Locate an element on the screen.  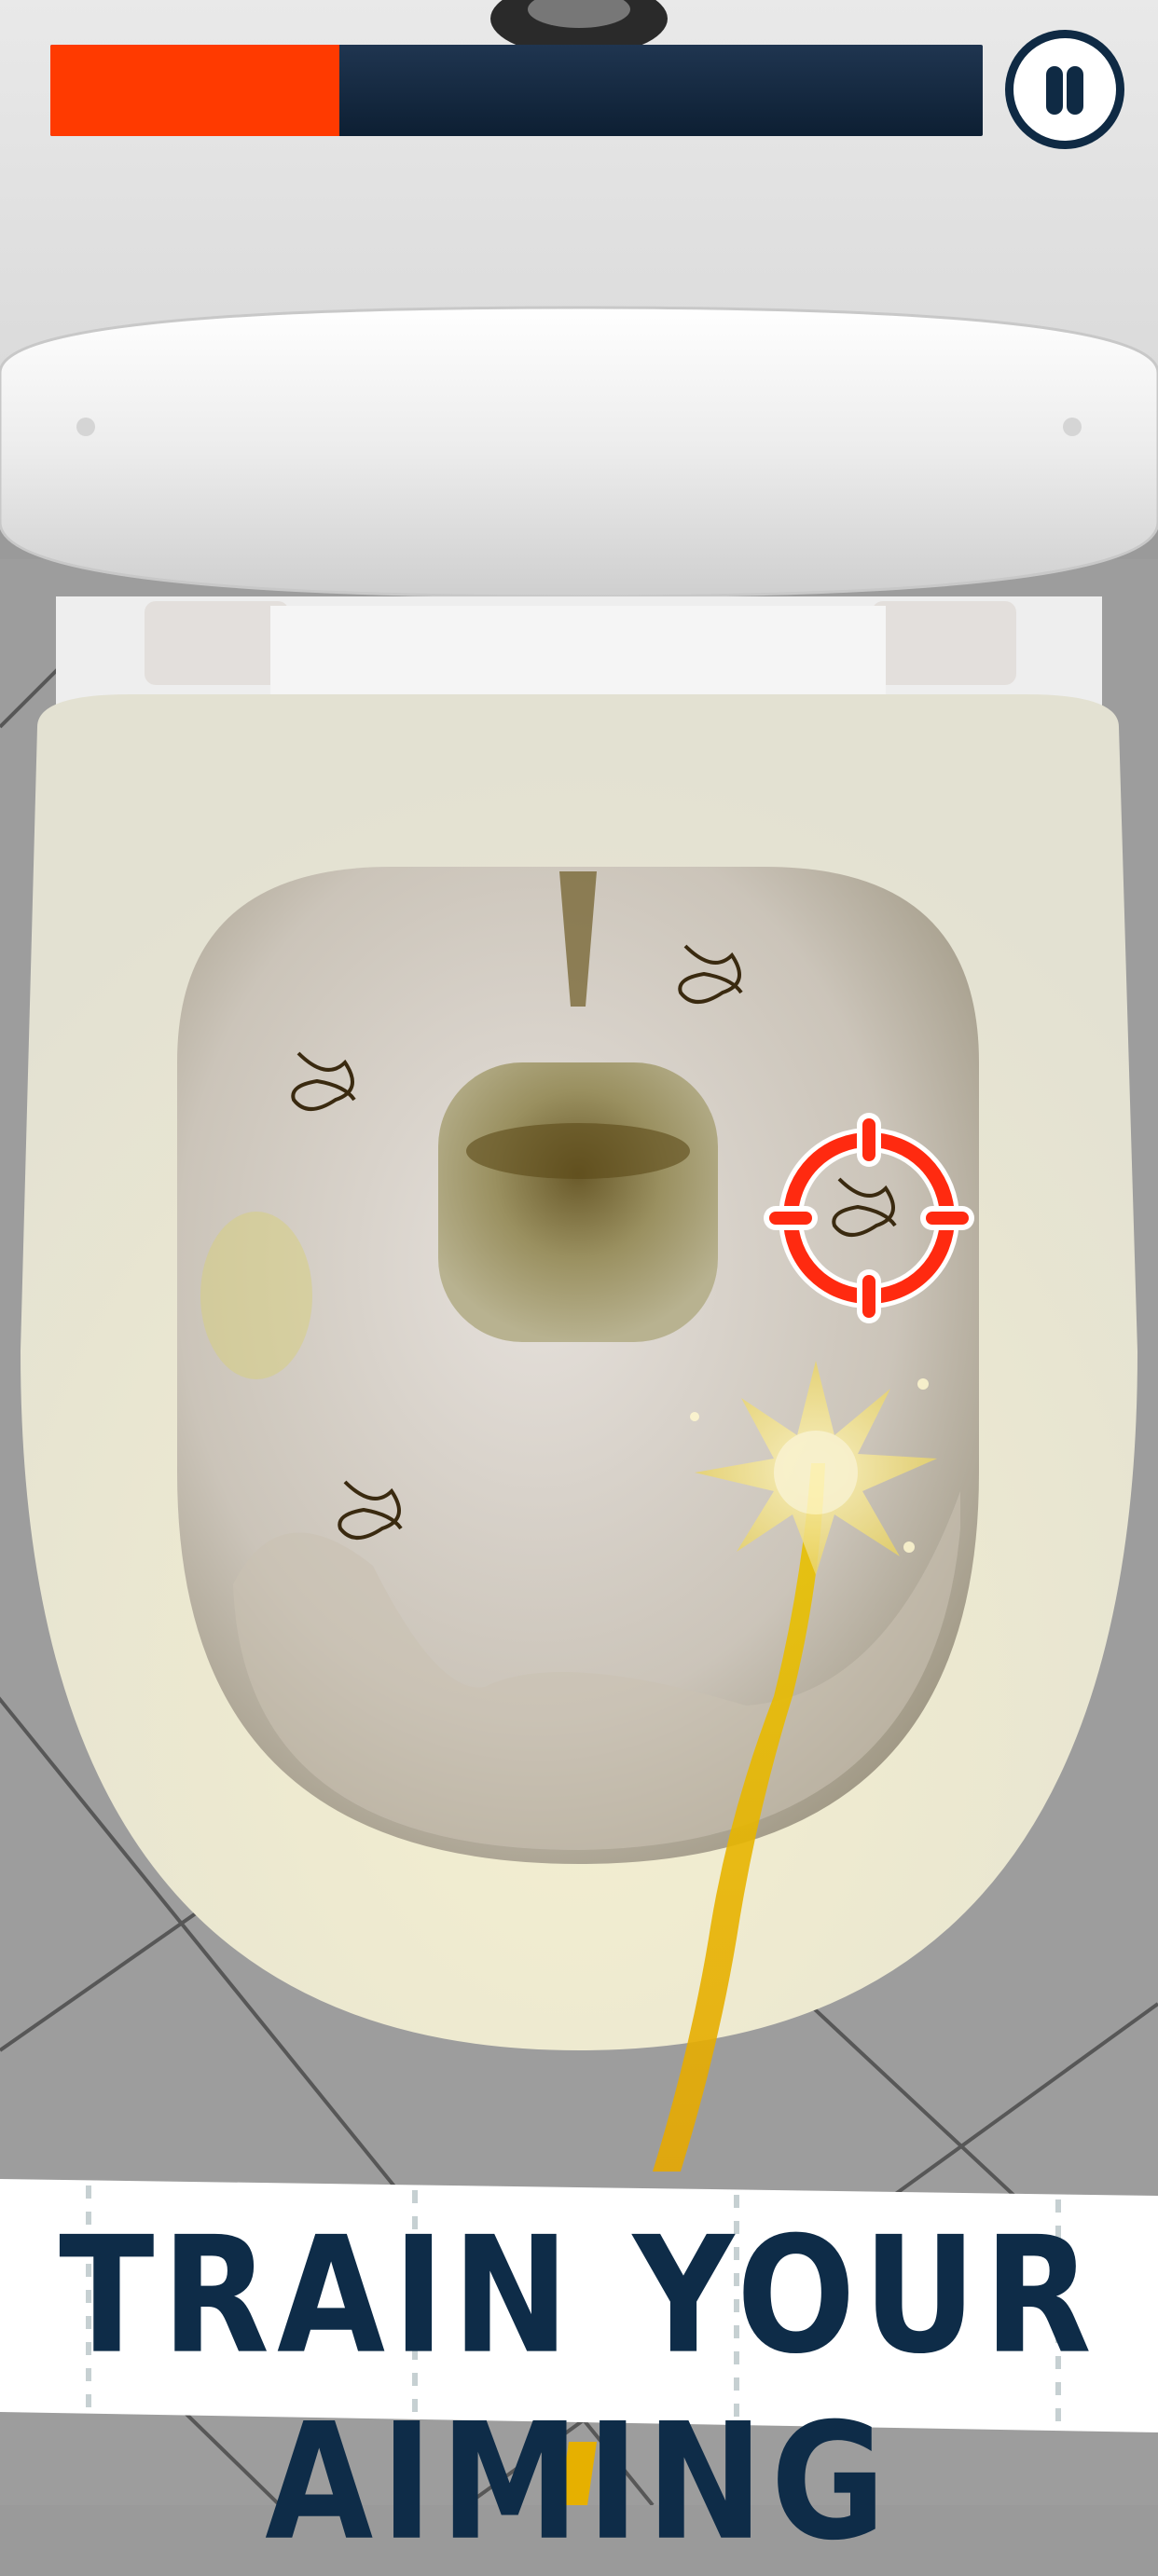
bowl-drain is located at coordinates (578, 1202).